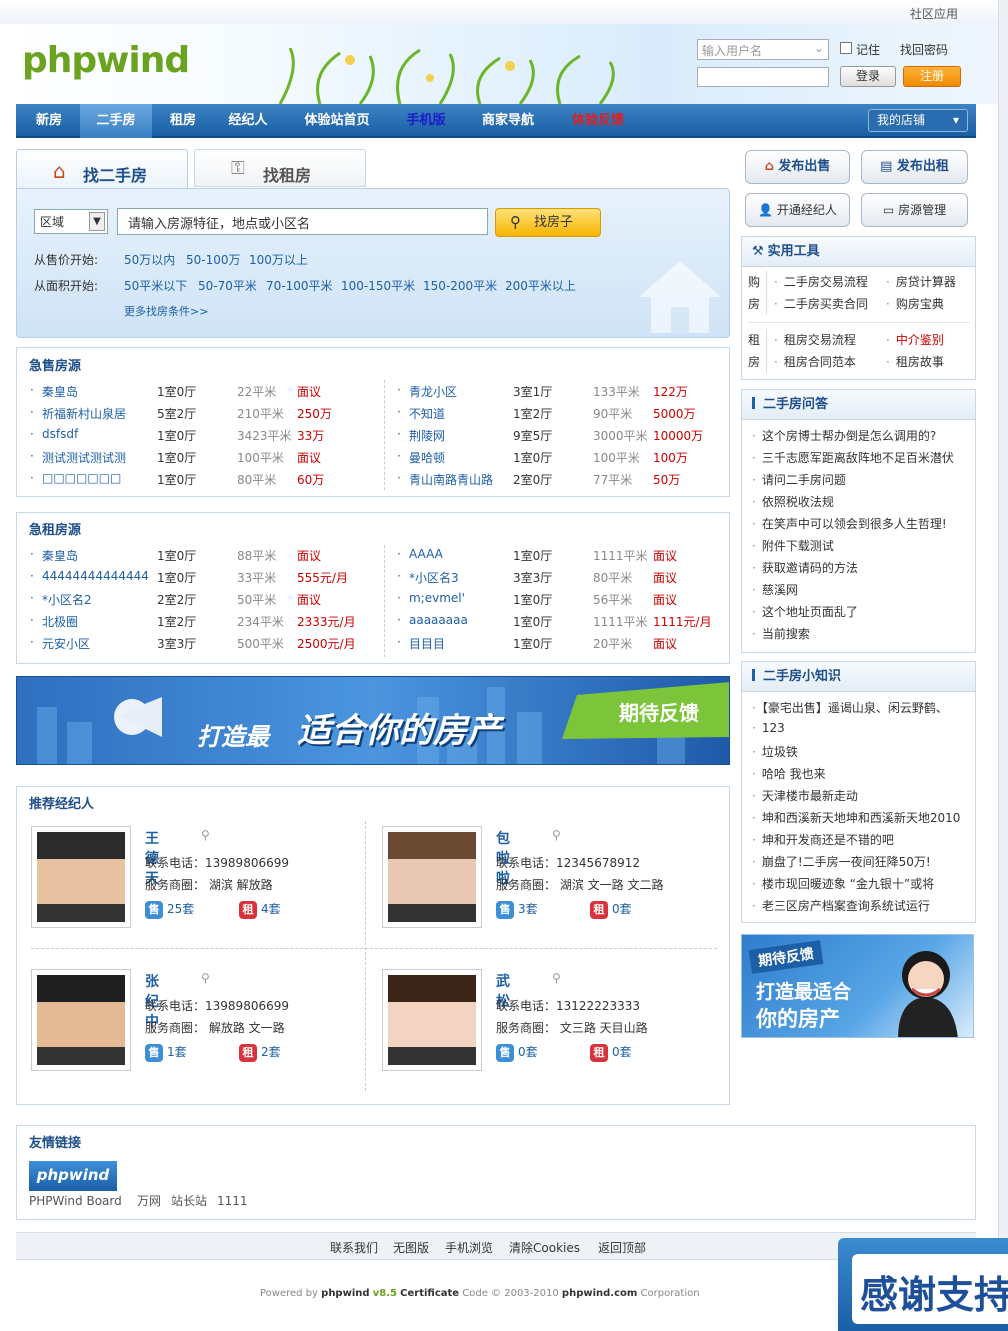 The image size is (1008, 1331). I want to click on scrollbar, so click(1003, 665).